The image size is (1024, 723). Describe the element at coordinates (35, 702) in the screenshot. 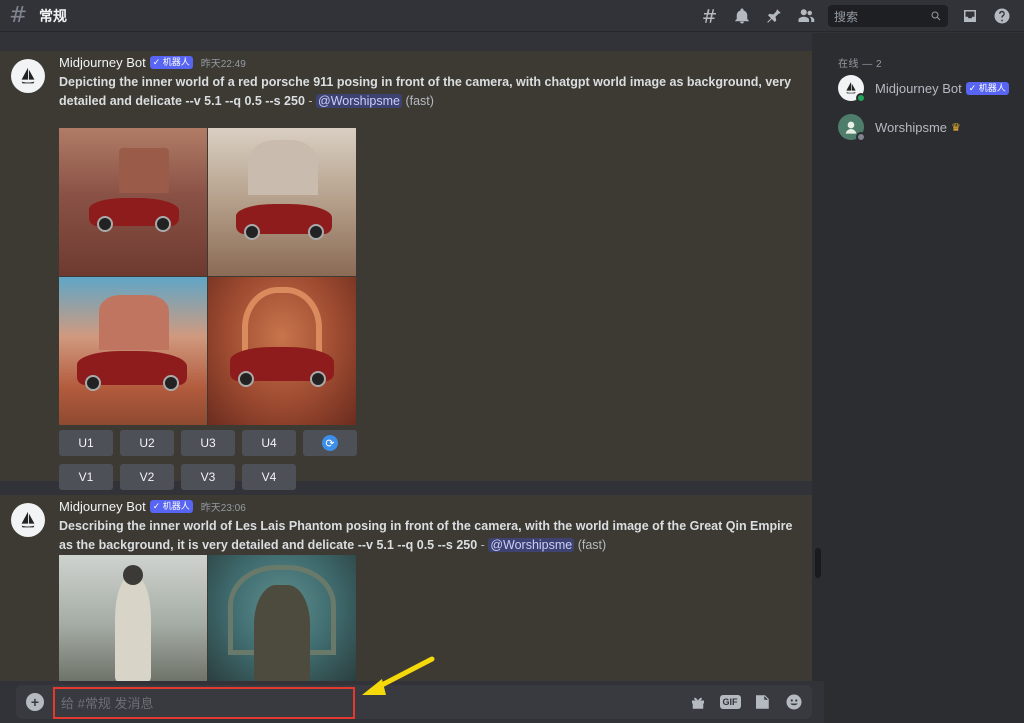

I see `attach-plus-icon: +` at that location.